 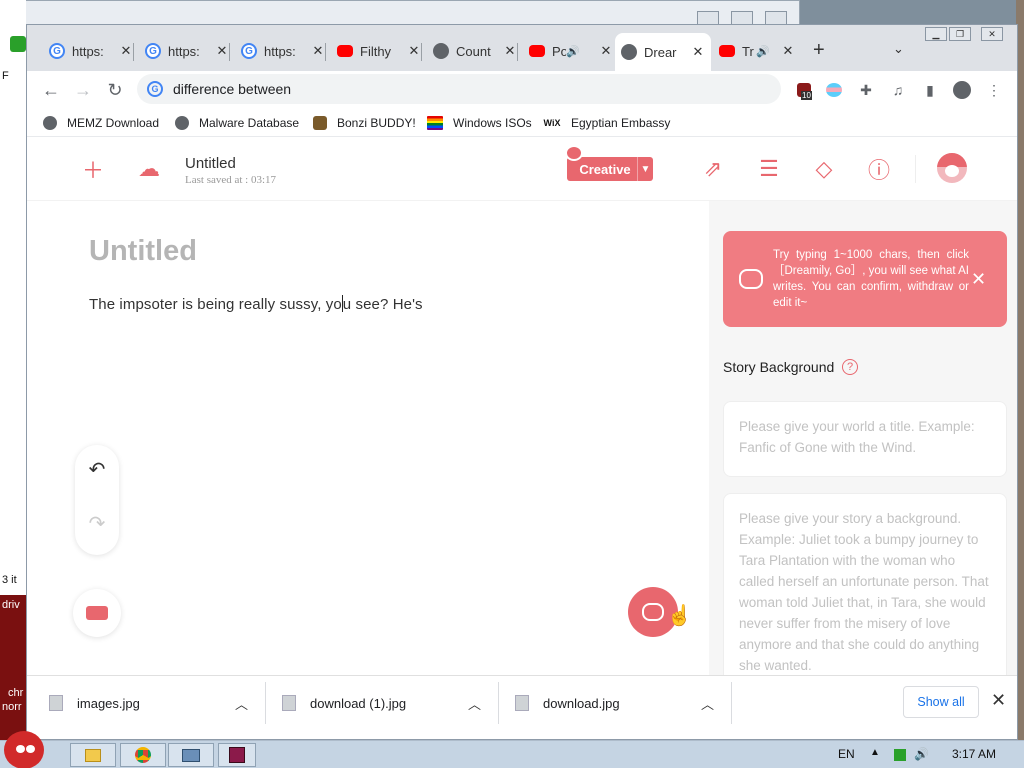 I want to click on taskbar-folder-icon, so click(x=93, y=755).